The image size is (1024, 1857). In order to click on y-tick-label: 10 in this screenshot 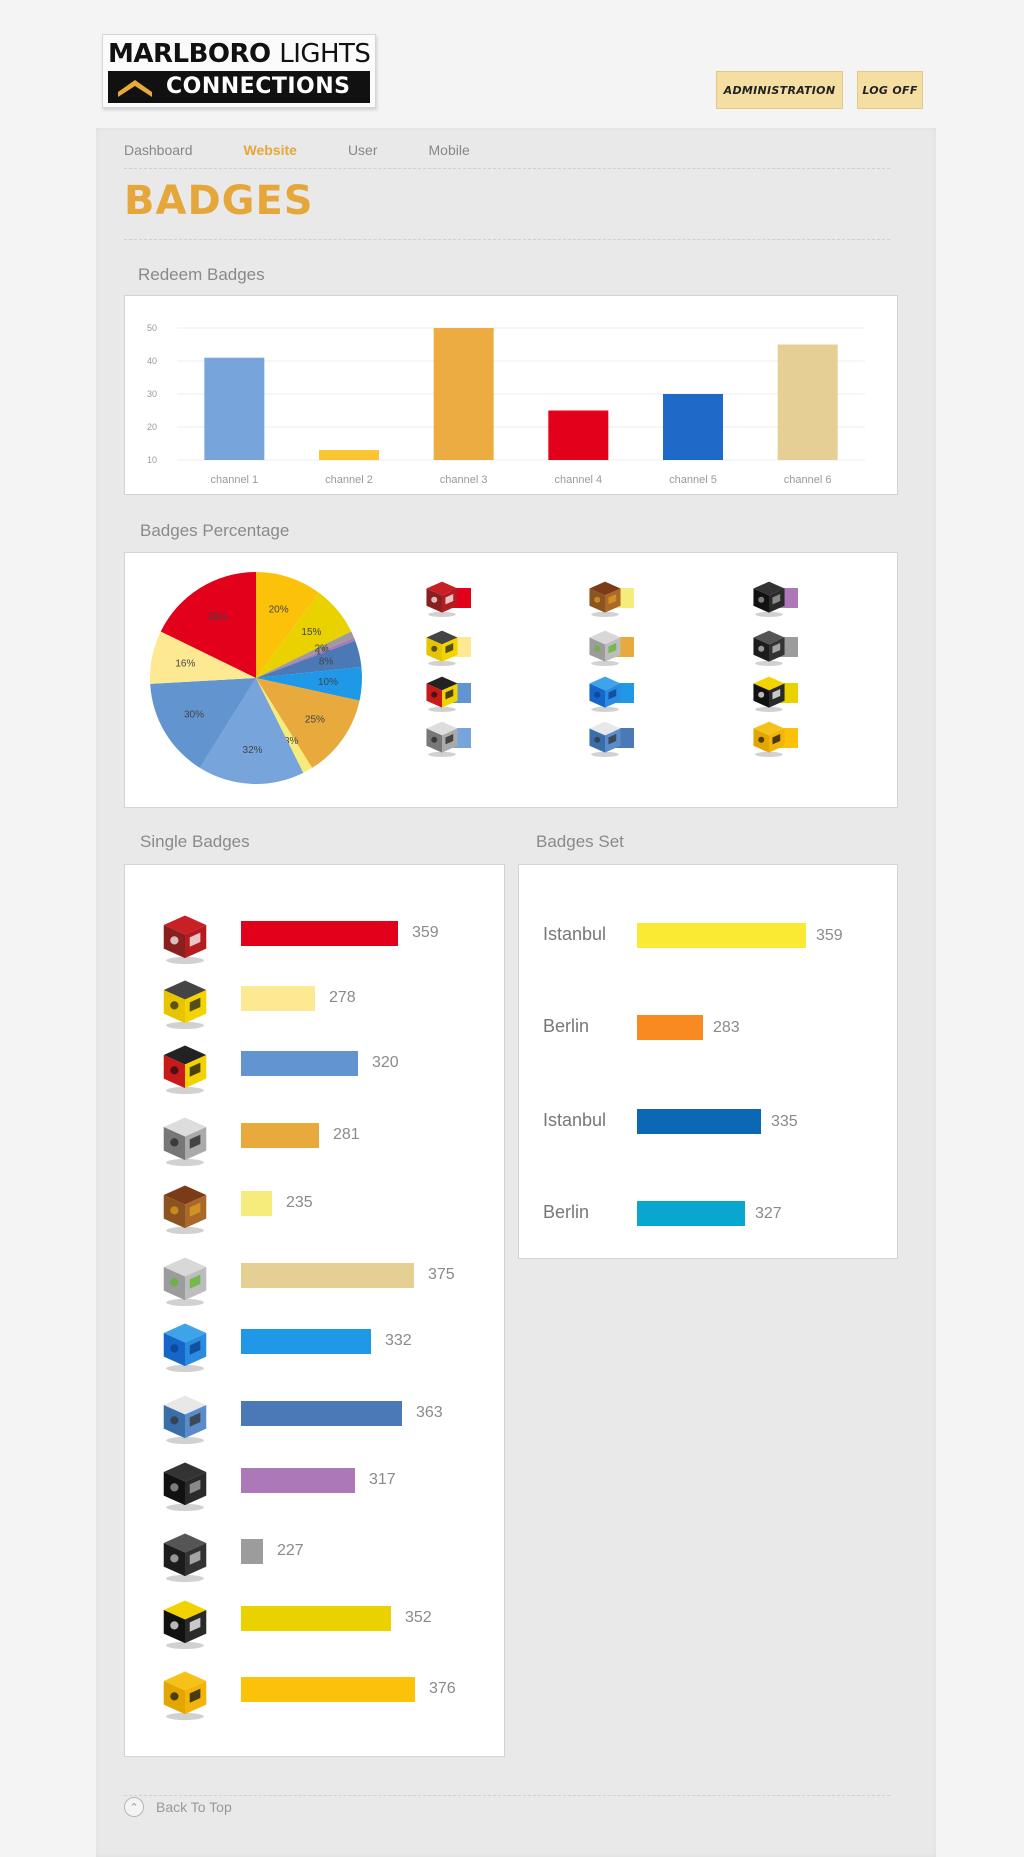, I will do `click(152, 460)`.